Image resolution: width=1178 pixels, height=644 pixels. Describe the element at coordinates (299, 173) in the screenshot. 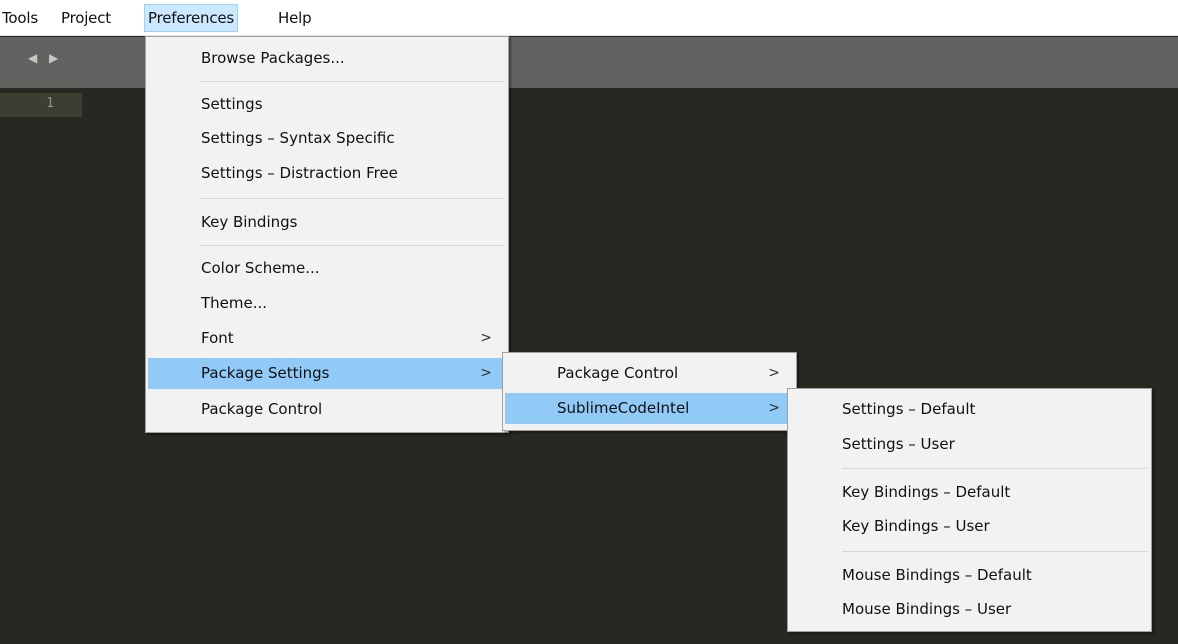

I see `menu-item-label: Settings – Distraction Free` at that location.